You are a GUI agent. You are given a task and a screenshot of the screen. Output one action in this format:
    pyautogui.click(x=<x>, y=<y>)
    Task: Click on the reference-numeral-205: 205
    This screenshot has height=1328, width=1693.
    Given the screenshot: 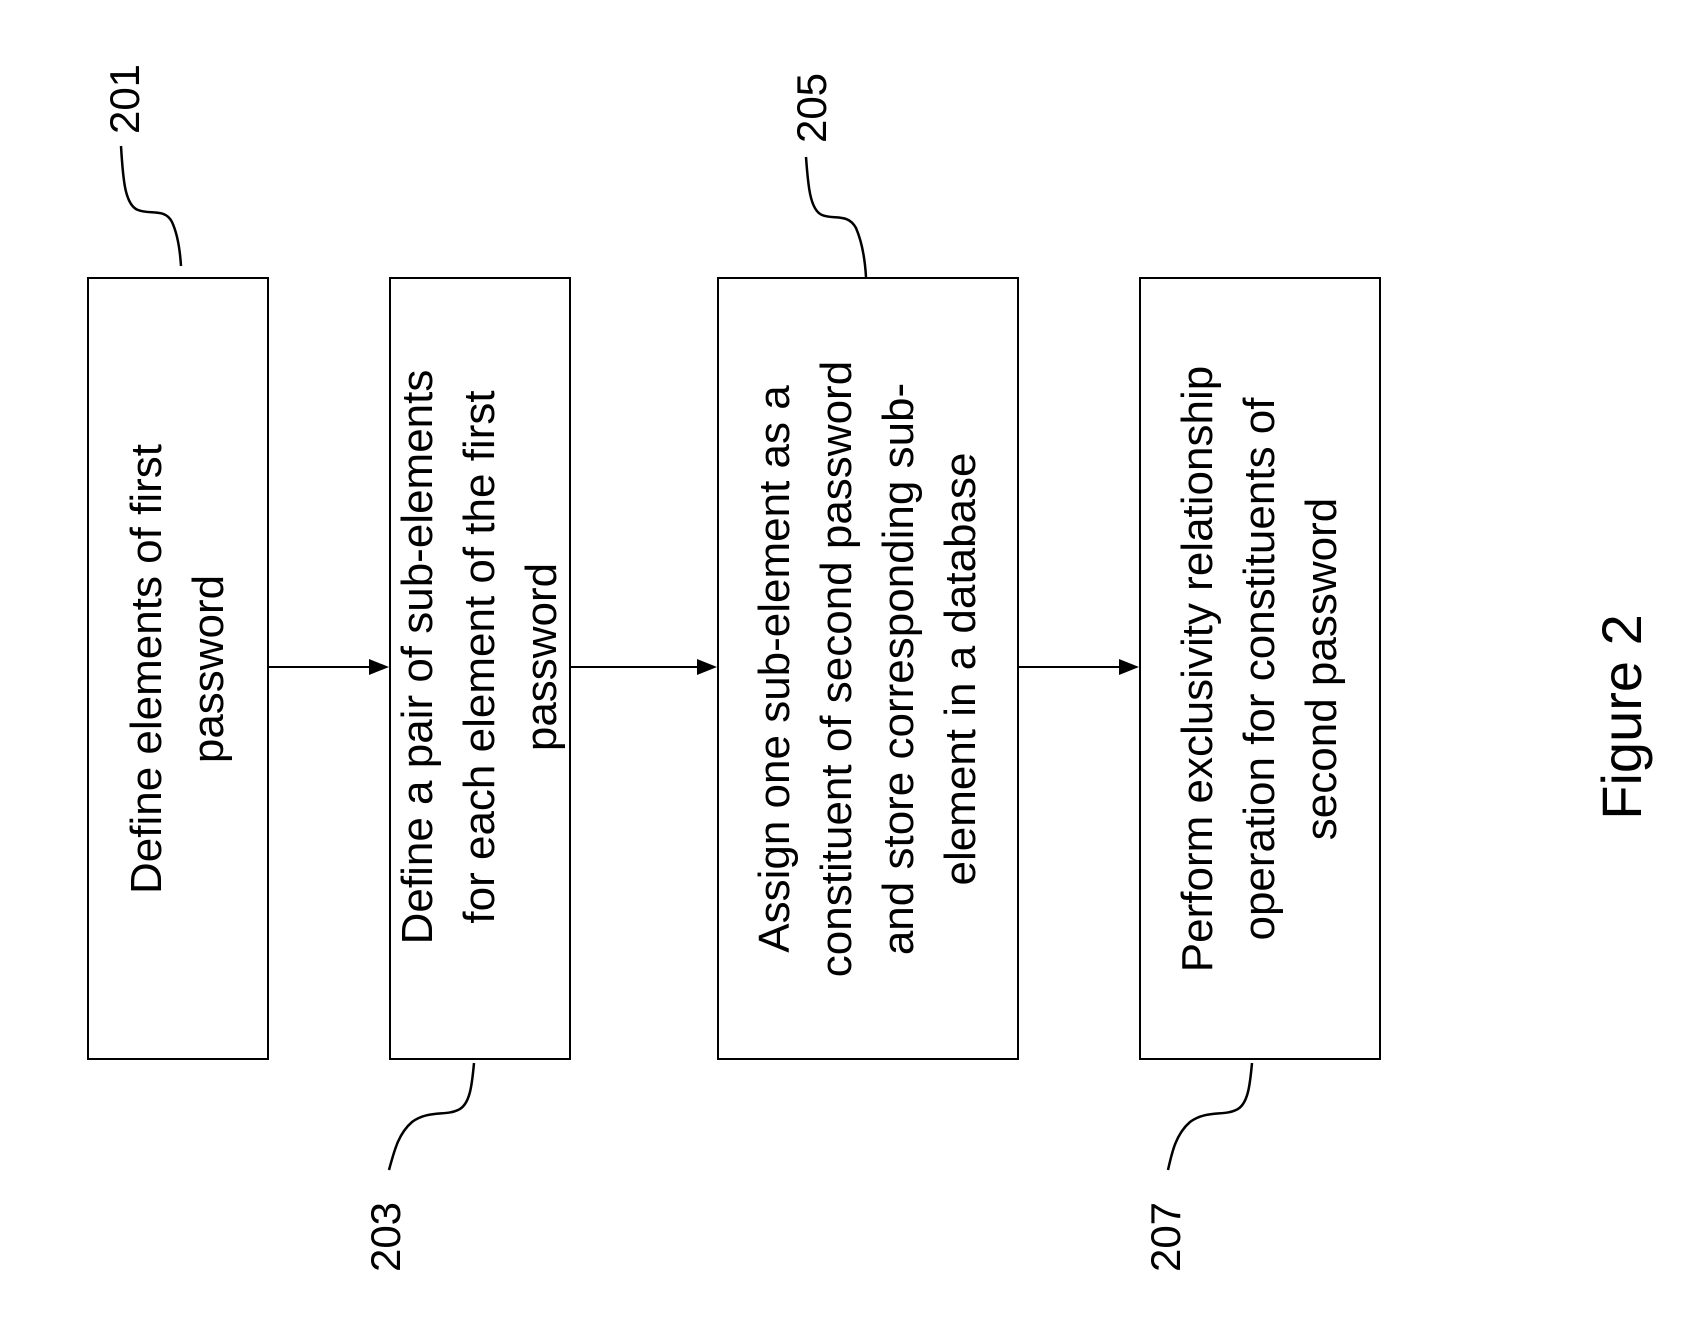 What is the action you would take?
    pyautogui.click(x=811, y=108)
    